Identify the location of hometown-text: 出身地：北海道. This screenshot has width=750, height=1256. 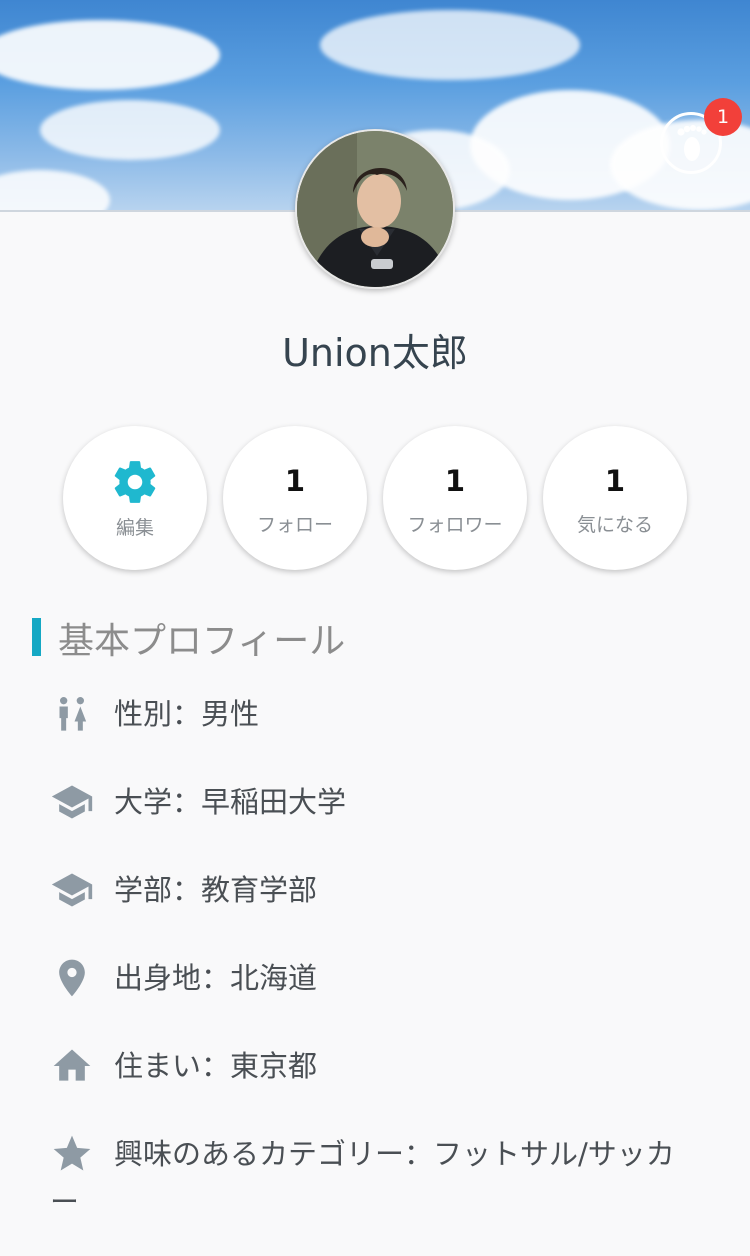
(216, 978).